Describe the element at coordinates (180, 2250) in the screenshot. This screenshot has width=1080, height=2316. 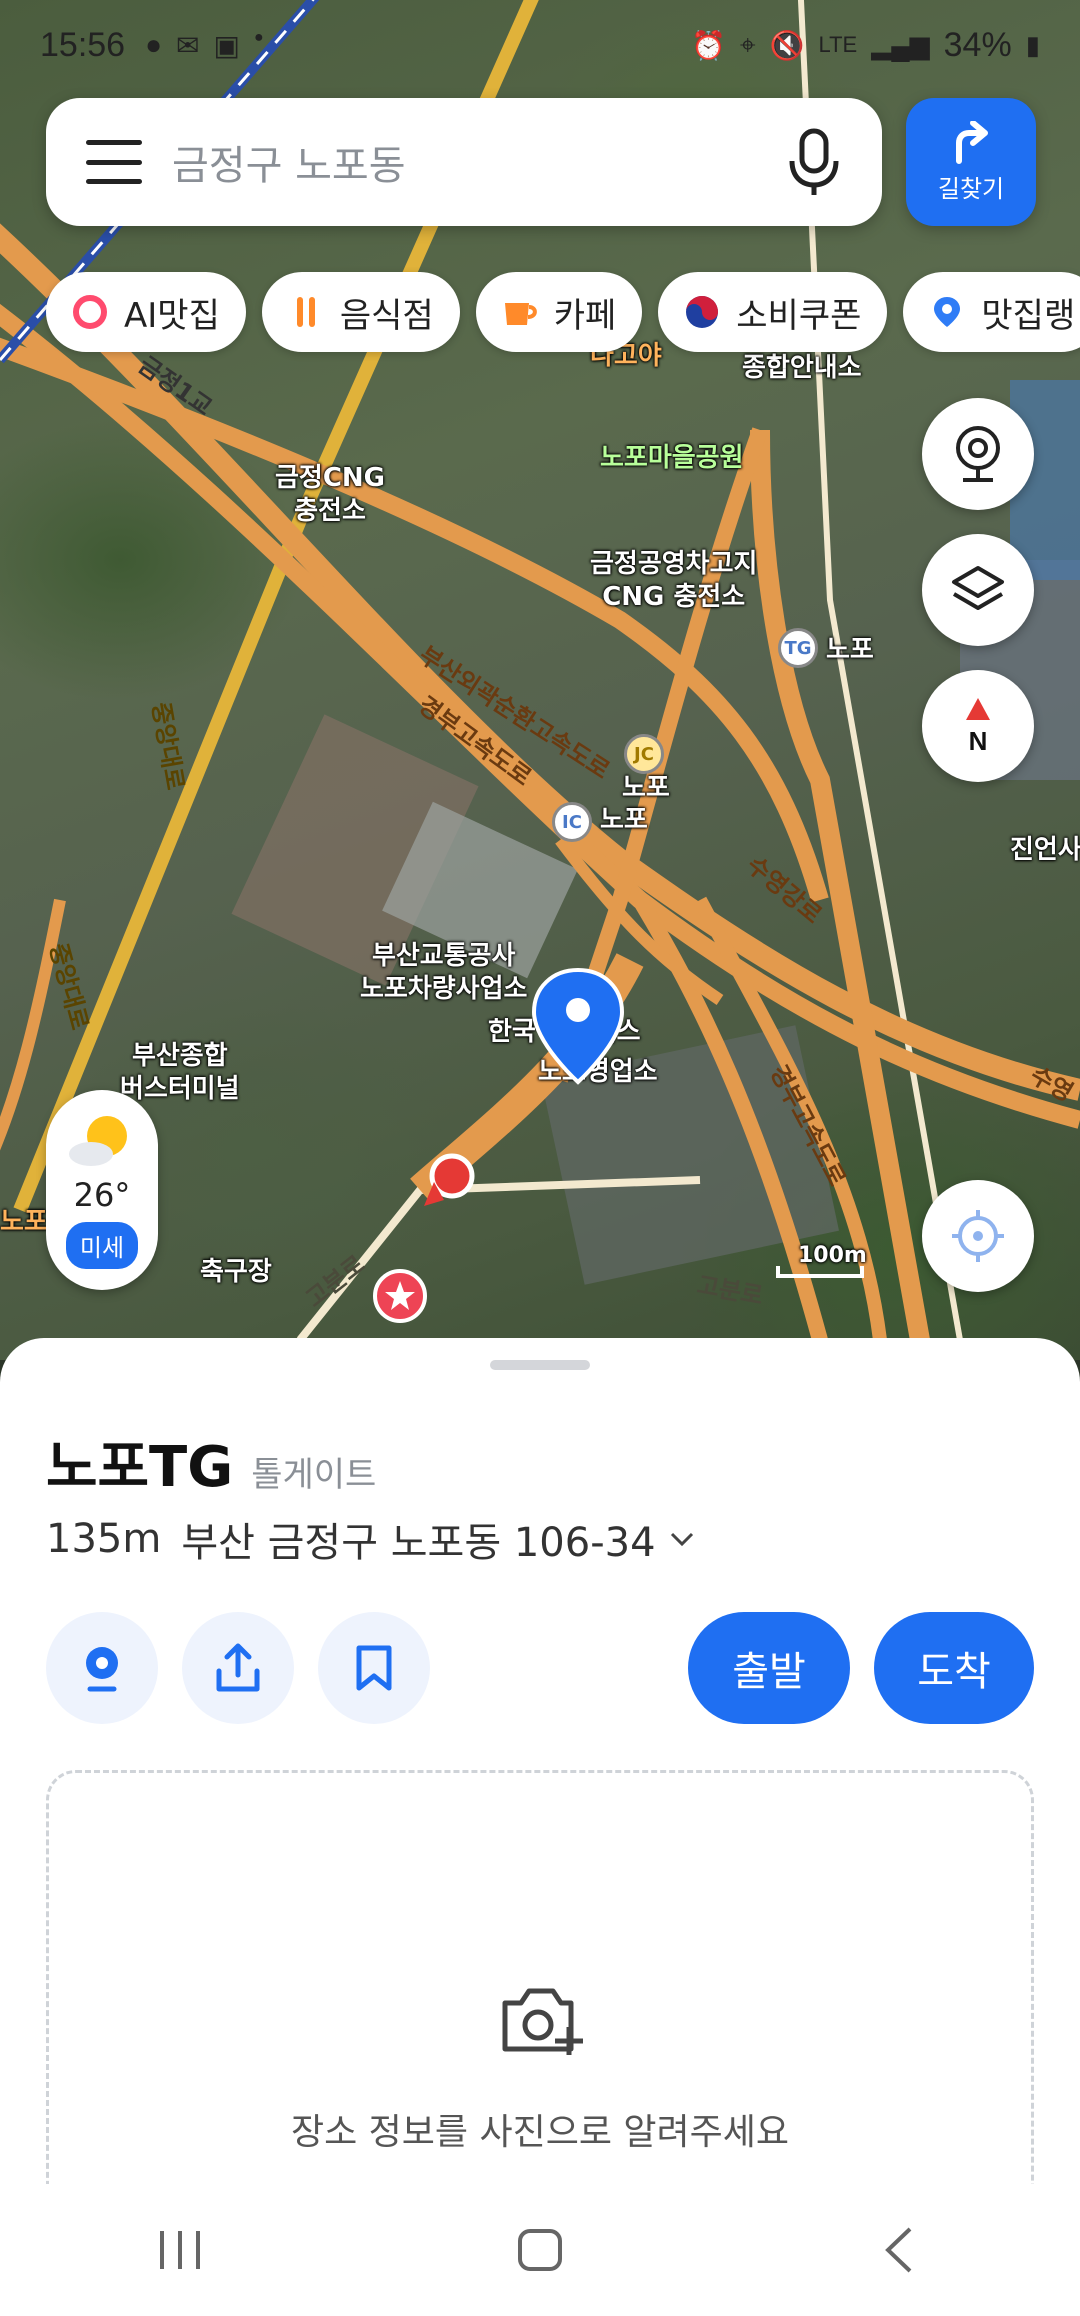
I see `recent-apps-icon` at that location.